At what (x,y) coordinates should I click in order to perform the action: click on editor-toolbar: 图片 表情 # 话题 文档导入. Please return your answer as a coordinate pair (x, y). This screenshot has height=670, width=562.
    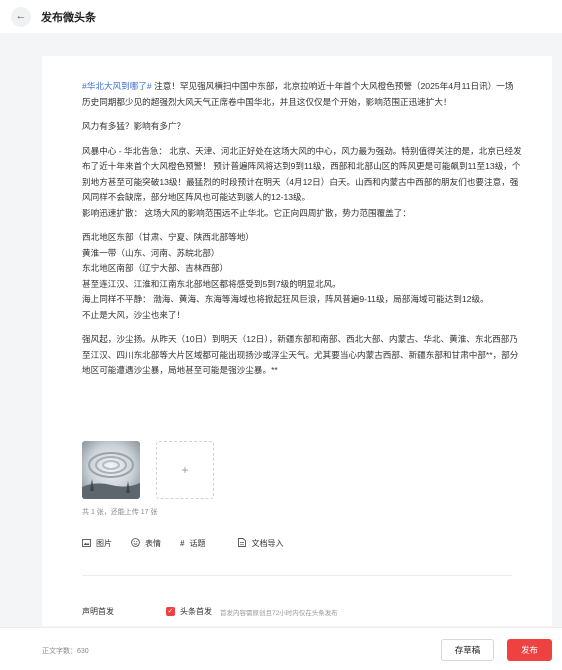
    Looking at the image, I should click on (192, 543).